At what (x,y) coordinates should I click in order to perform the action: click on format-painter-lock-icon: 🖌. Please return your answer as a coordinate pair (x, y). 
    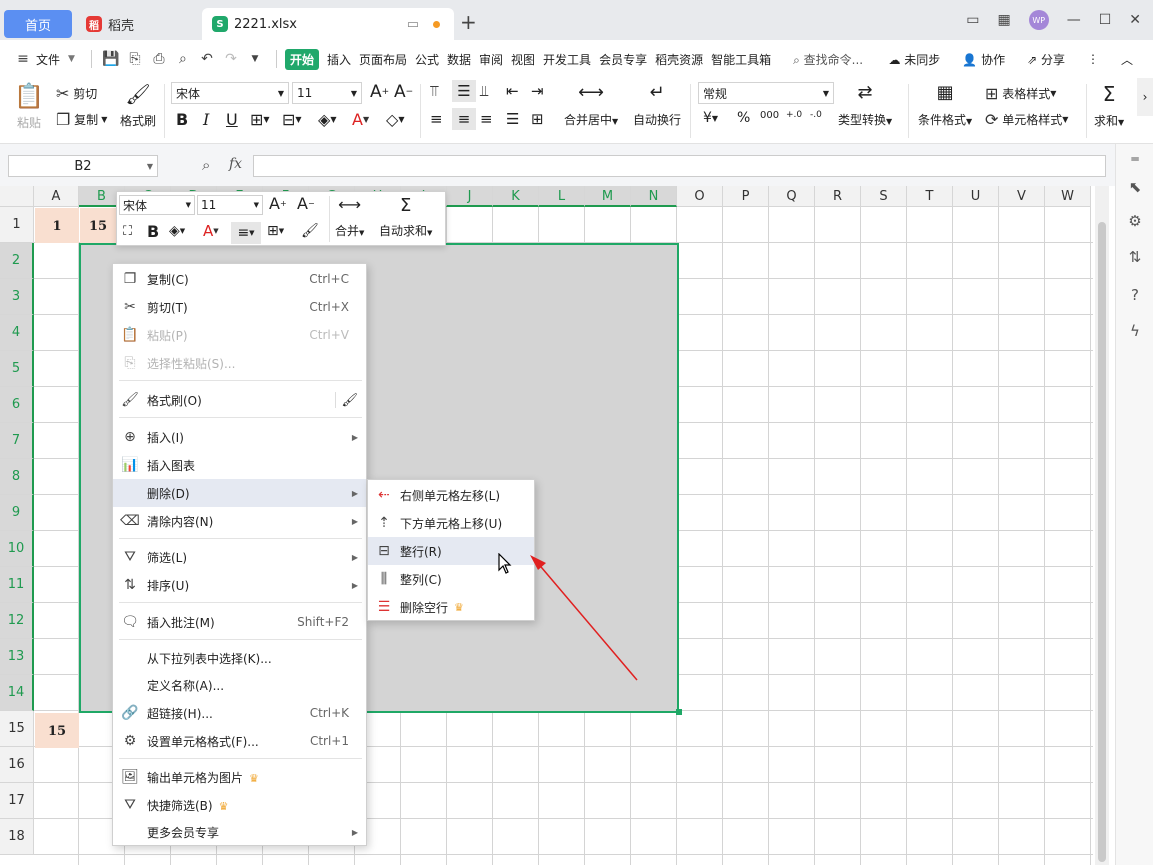
    Looking at the image, I should click on (349, 400).